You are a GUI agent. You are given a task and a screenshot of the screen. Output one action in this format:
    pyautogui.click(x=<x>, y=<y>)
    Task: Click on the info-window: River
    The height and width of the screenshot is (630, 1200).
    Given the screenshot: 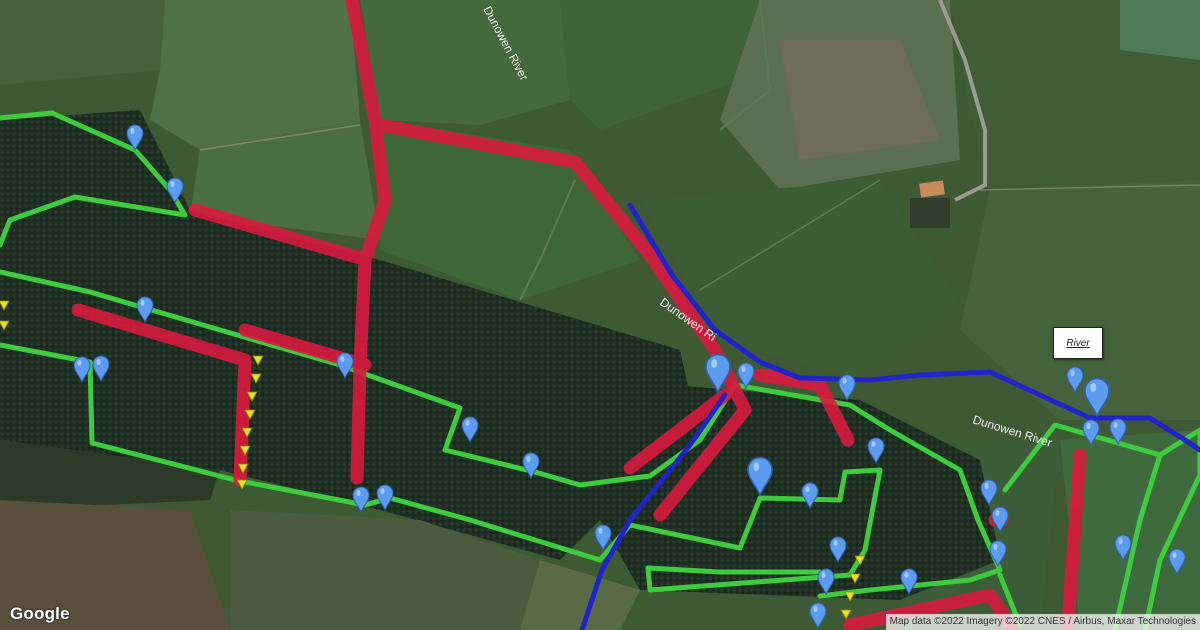 What is the action you would take?
    pyautogui.click(x=1078, y=343)
    